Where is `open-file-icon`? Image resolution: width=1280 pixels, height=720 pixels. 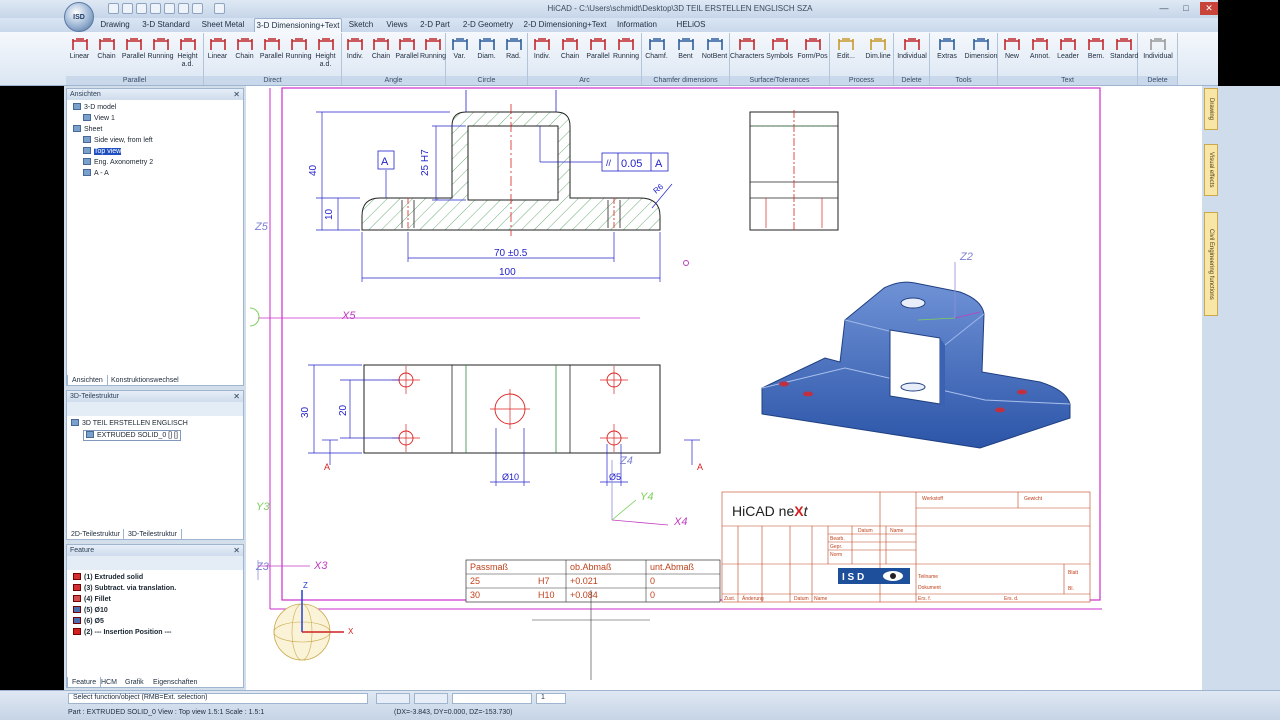
open-file-icon is located at coordinates (127, 8).